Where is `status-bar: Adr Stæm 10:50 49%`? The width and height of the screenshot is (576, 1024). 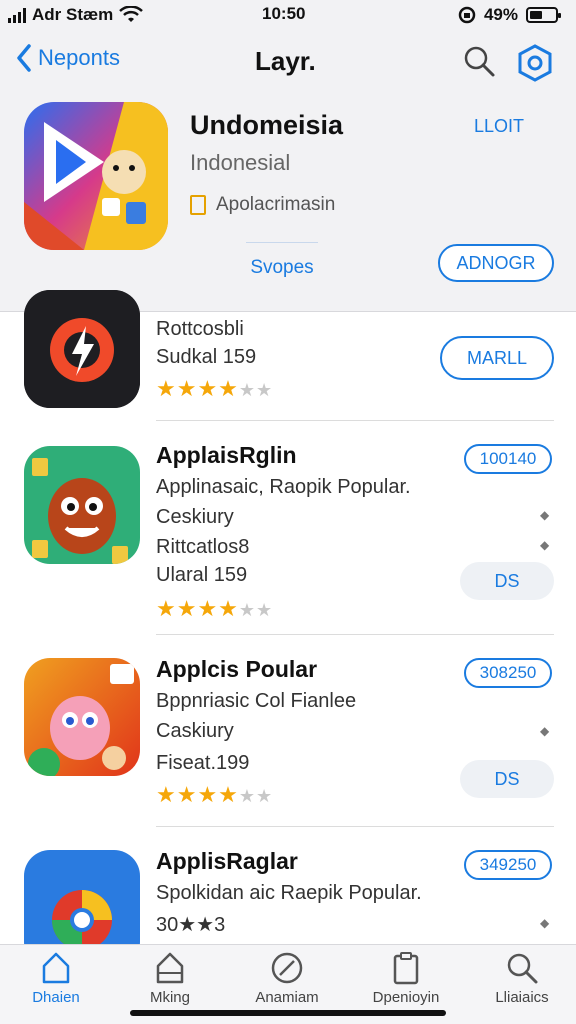
status-bar: Adr Stæm 10:50 49% is located at coordinates (288, 15).